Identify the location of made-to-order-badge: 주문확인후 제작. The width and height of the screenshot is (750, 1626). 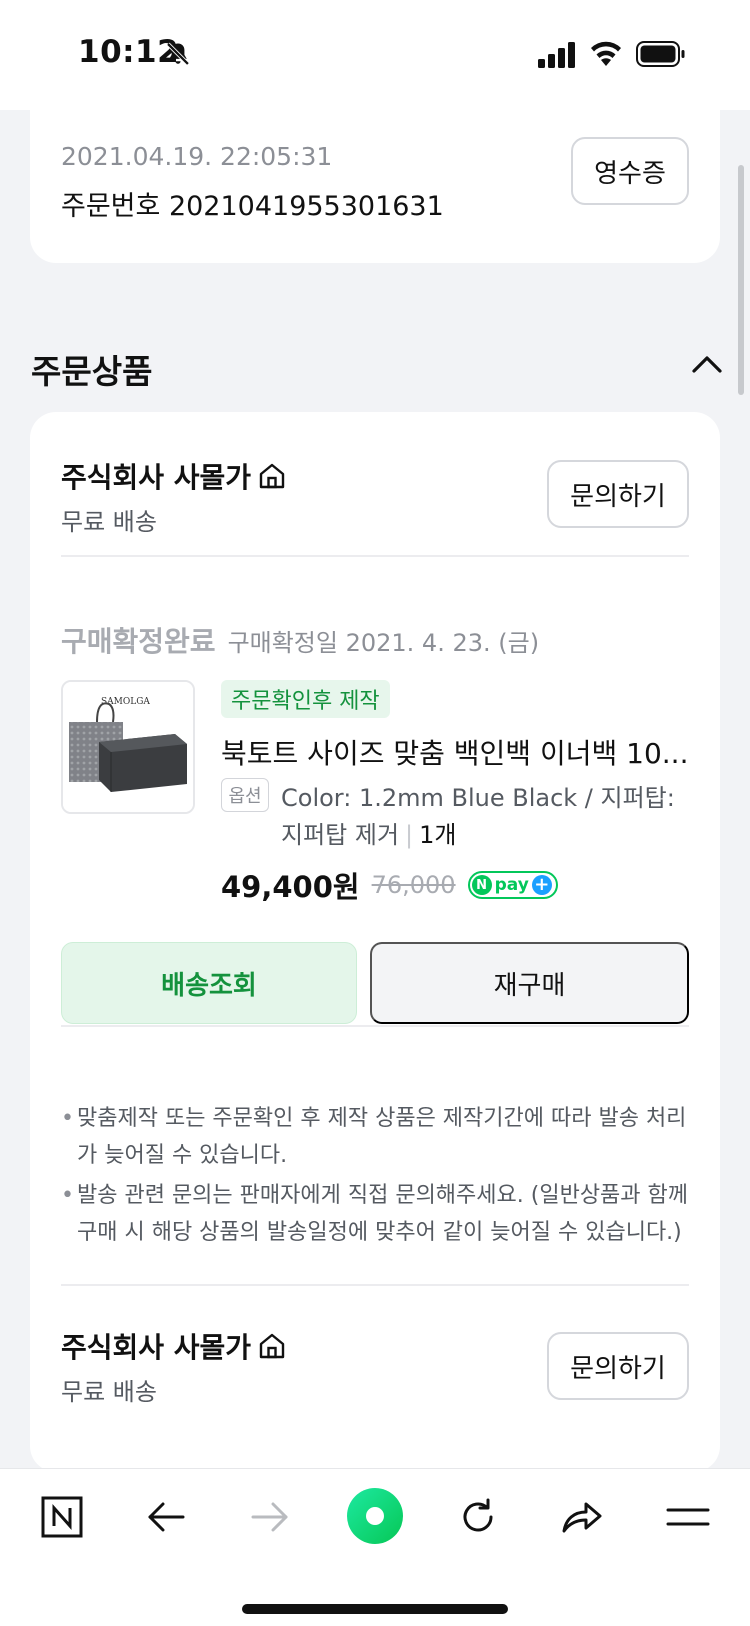
(305, 699).